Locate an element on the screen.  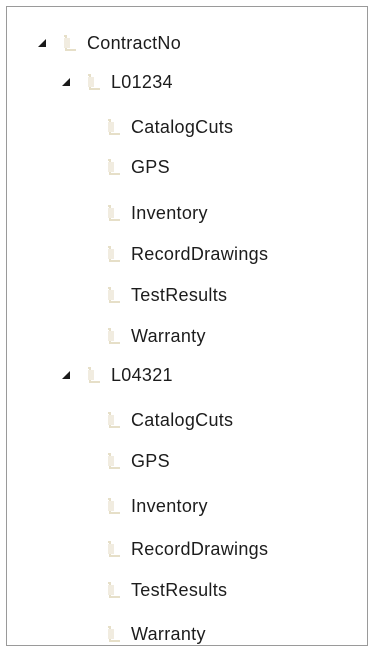
tree-node-label: ContractNo is located at coordinates (134, 42).